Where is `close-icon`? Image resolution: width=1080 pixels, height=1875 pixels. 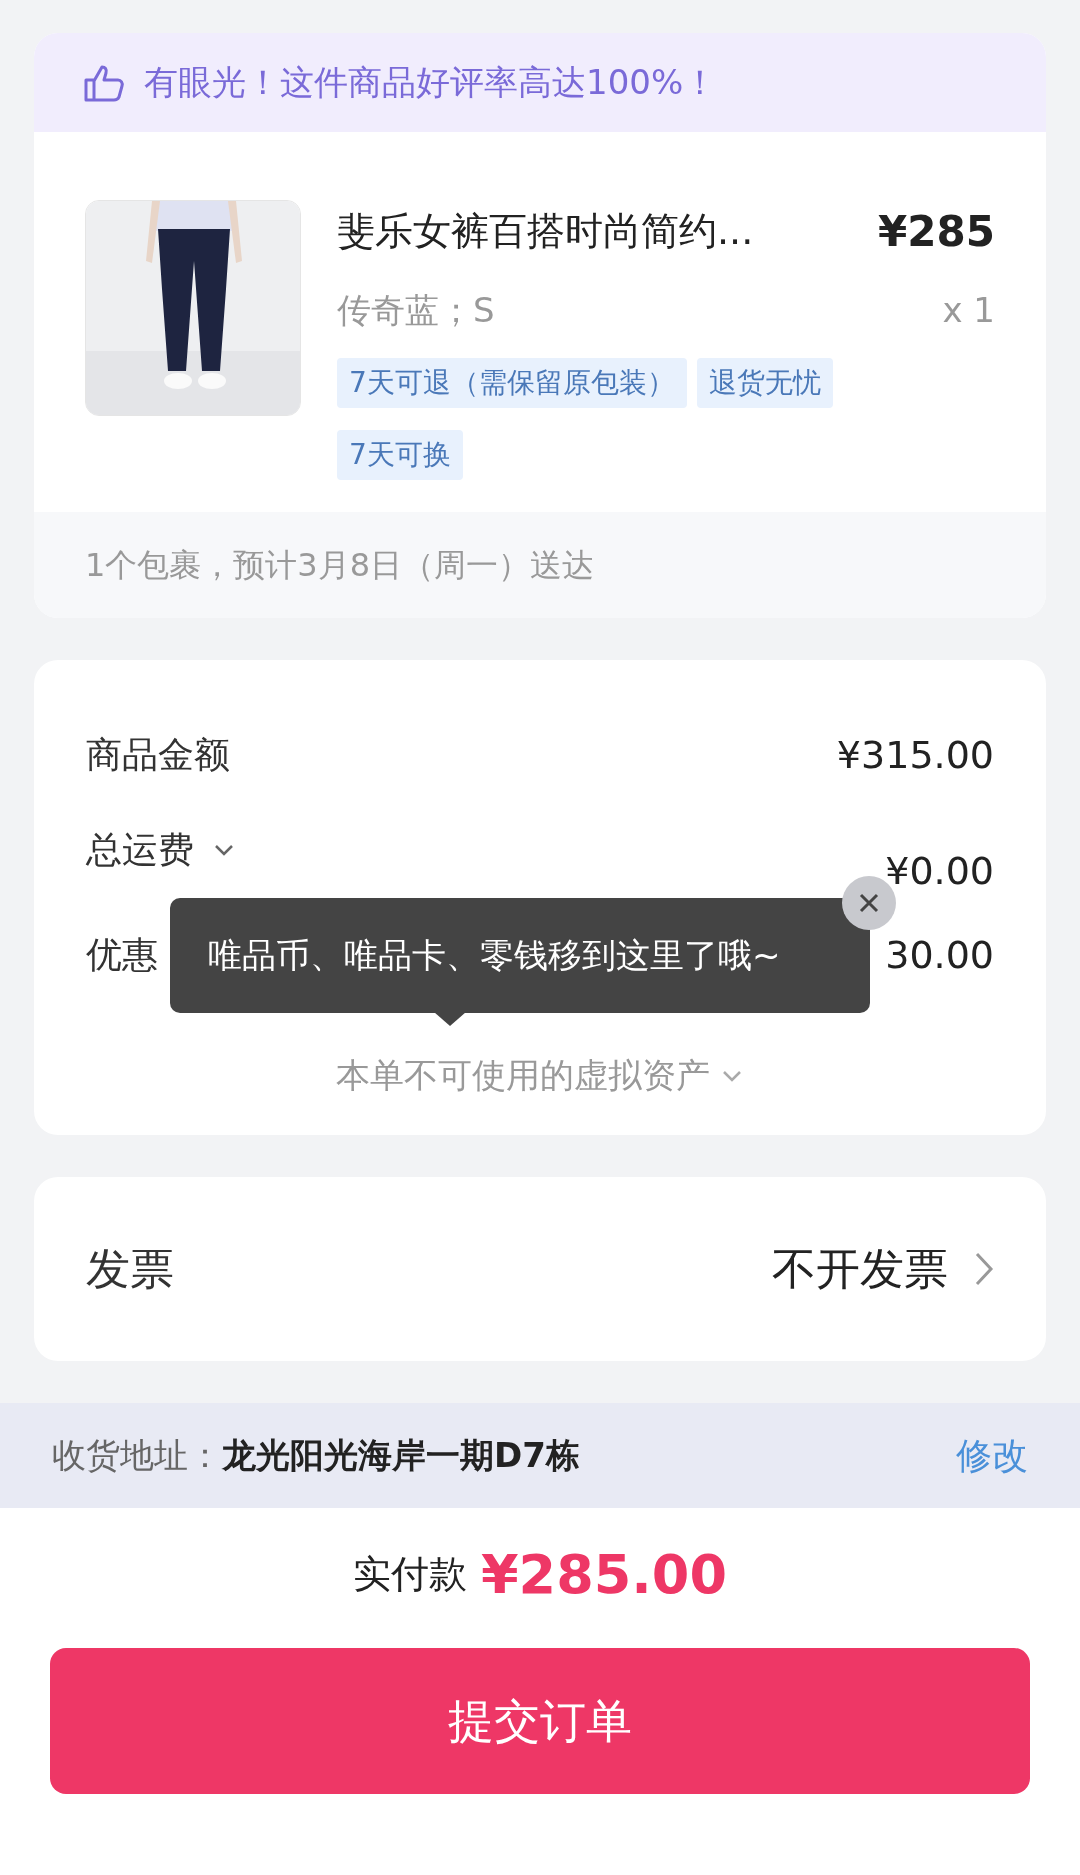 close-icon is located at coordinates (869, 903).